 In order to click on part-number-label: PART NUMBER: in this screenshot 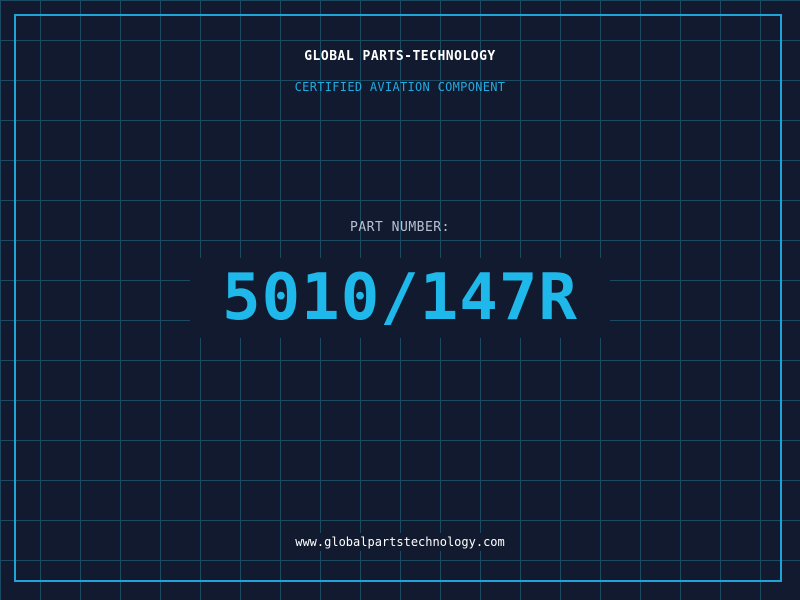, I will do `click(400, 227)`.